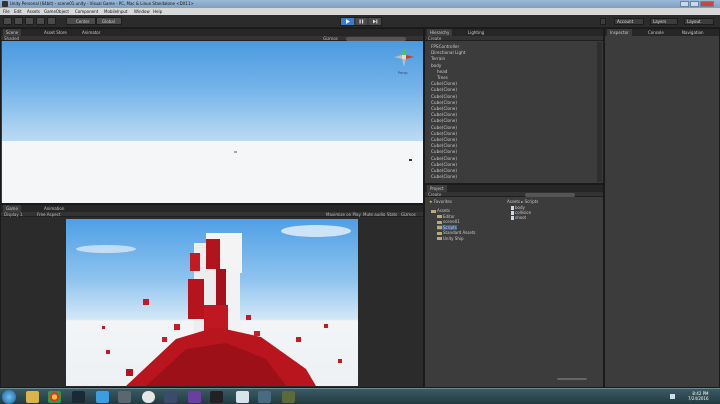  Describe the element at coordinates (698, 396) in the screenshot. I see `clock: 8:42 PM 7/24/2016` at that location.